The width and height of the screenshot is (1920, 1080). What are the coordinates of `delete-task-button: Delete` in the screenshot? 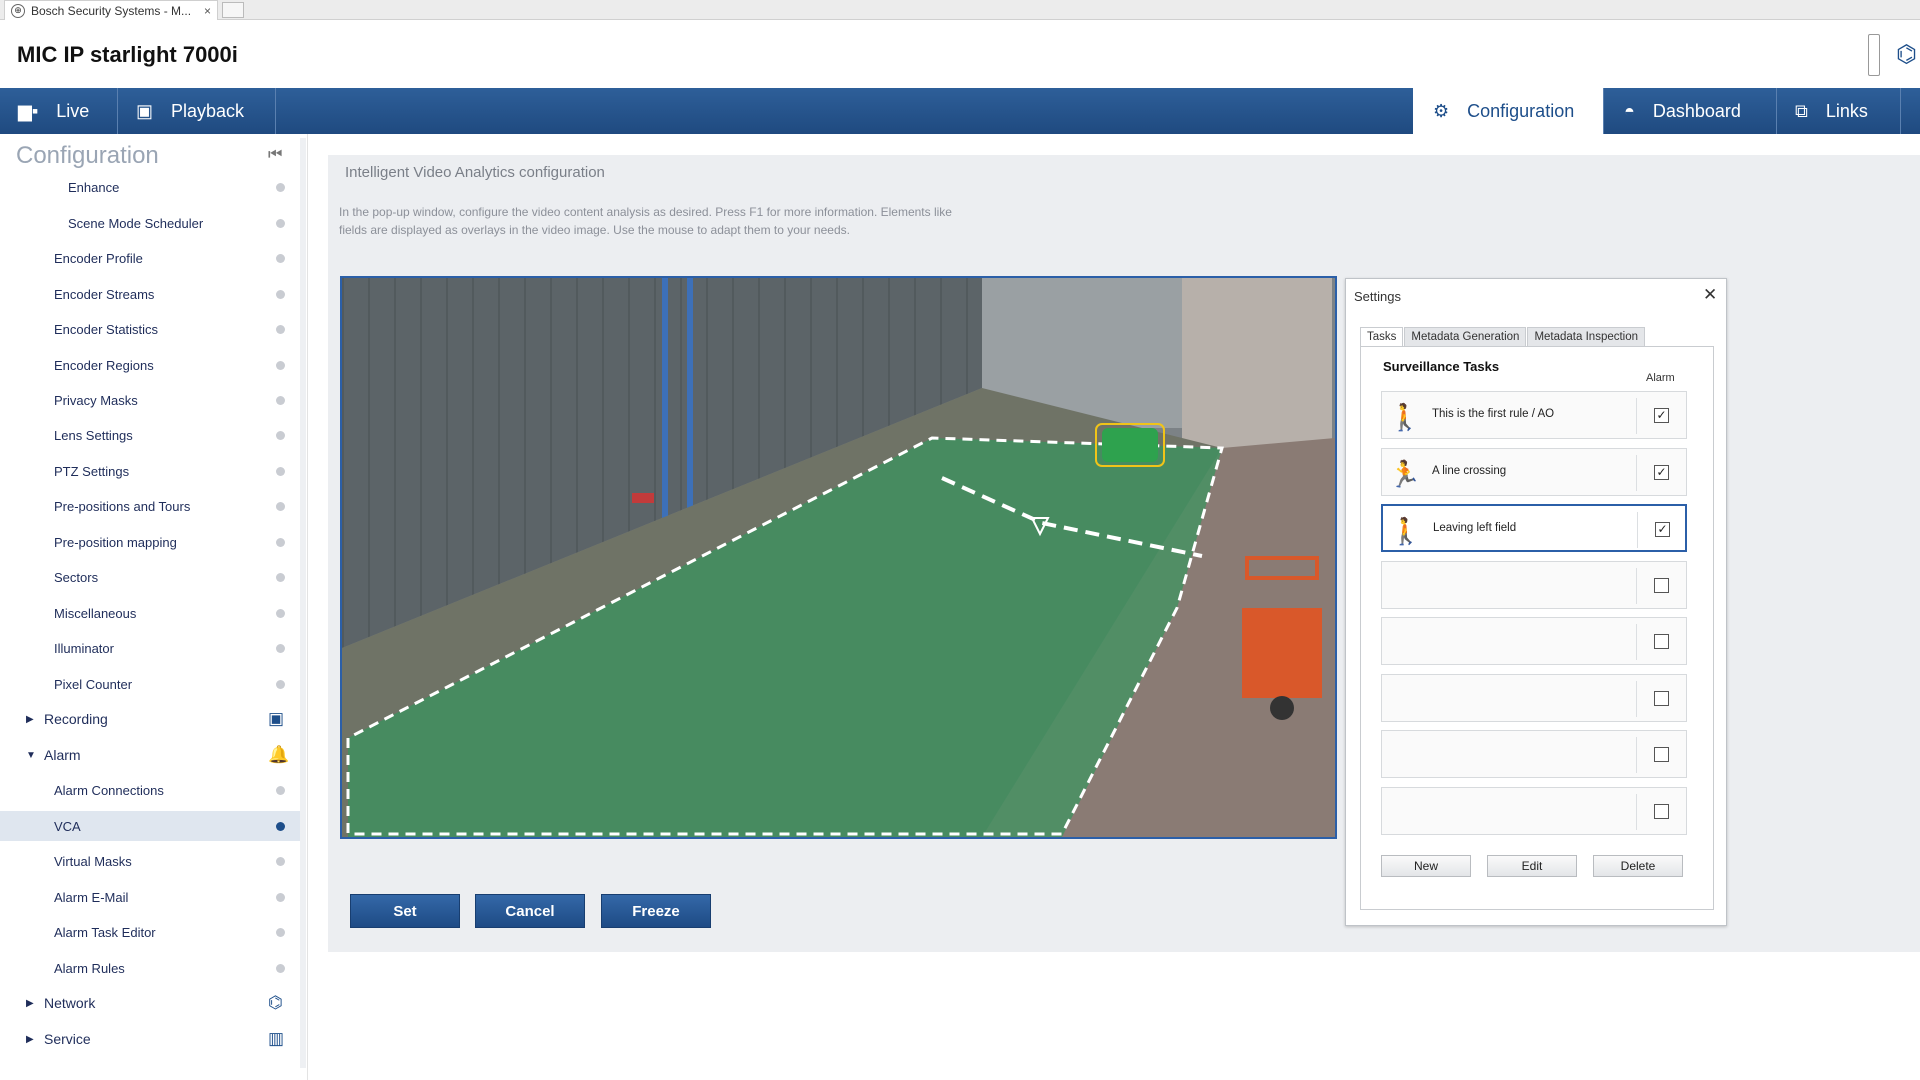 It's located at (1638, 866).